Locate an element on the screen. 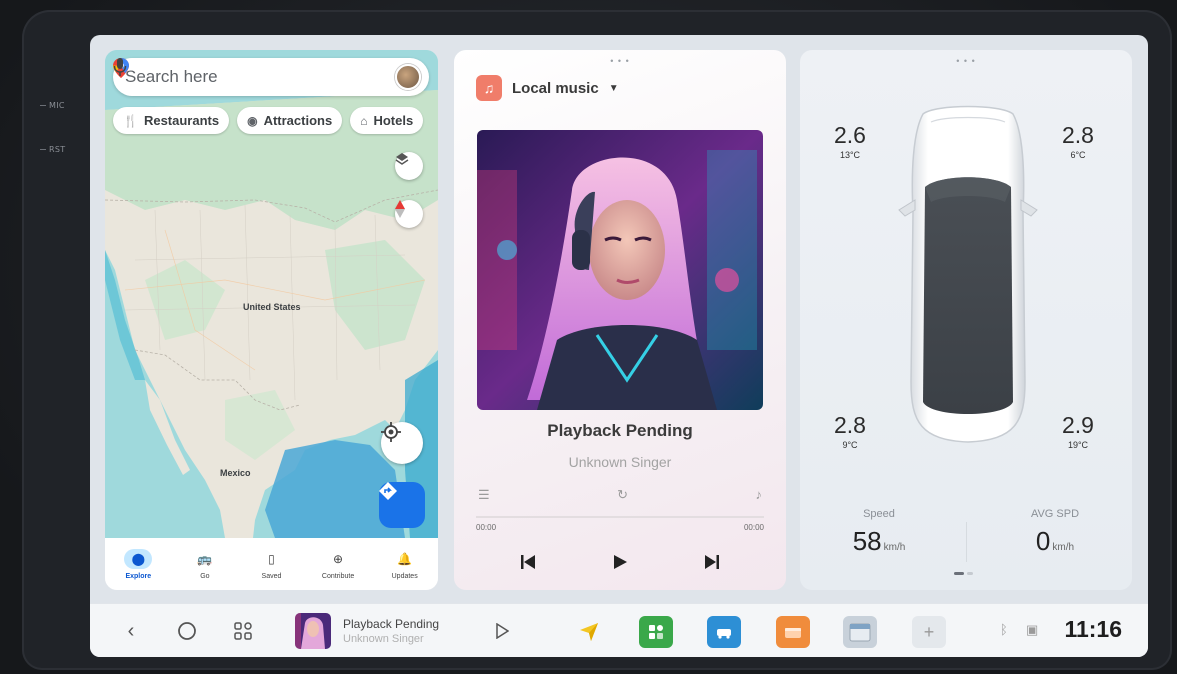 Image resolution: width=1177 pixels, height=674 pixels. track-title: Playback Pending is located at coordinates (620, 430).